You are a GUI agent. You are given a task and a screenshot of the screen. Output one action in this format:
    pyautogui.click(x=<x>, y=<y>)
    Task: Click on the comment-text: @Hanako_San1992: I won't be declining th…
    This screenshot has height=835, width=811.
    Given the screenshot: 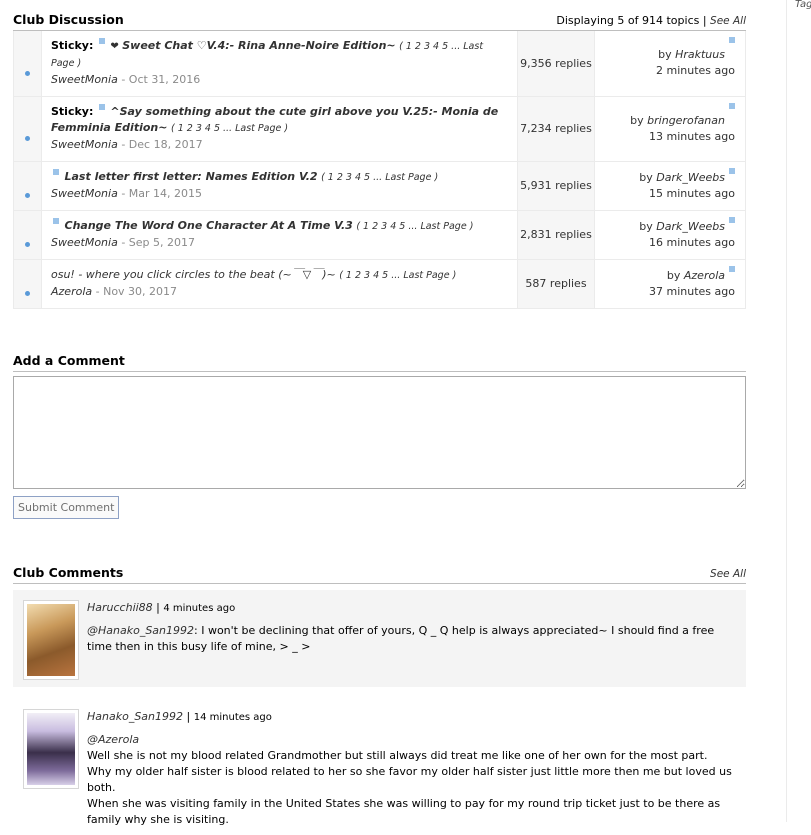 What is the action you would take?
    pyautogui.click(x=401, y=638)
    